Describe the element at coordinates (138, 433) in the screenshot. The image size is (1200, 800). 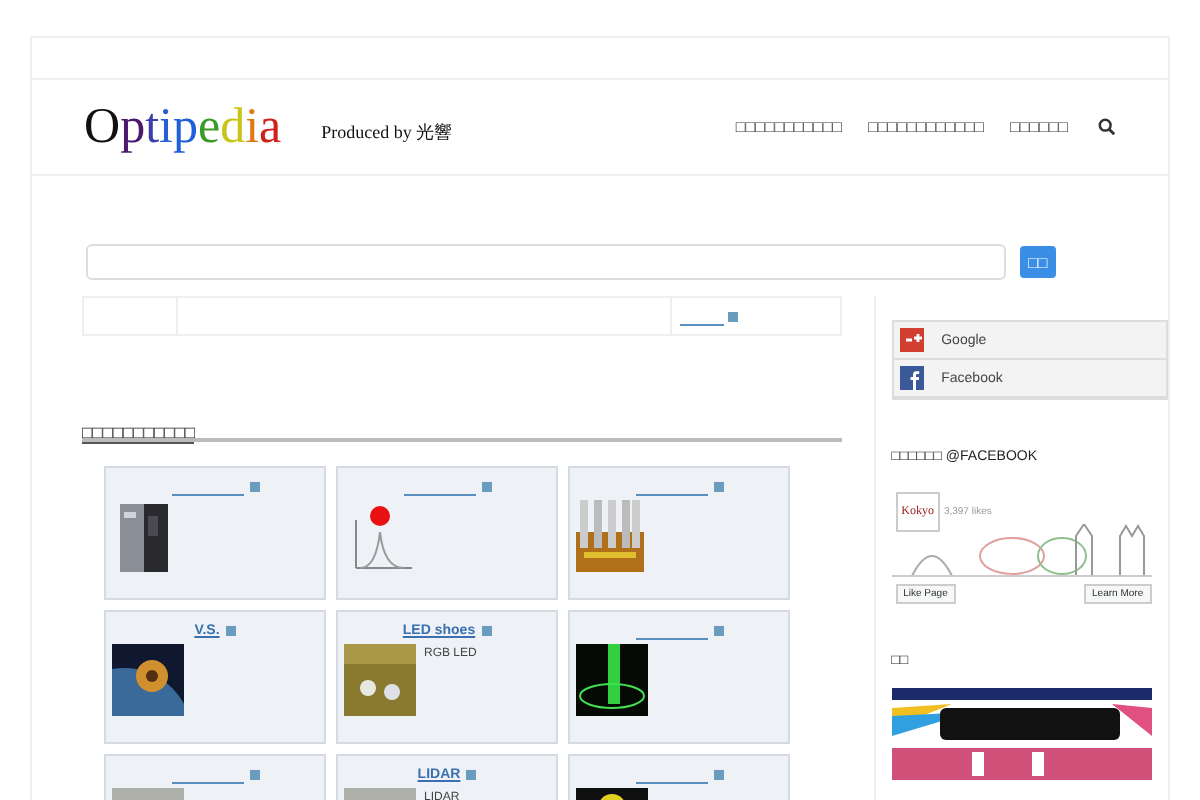
I see `section-heading: □□□□□□□□□□□` at that location.